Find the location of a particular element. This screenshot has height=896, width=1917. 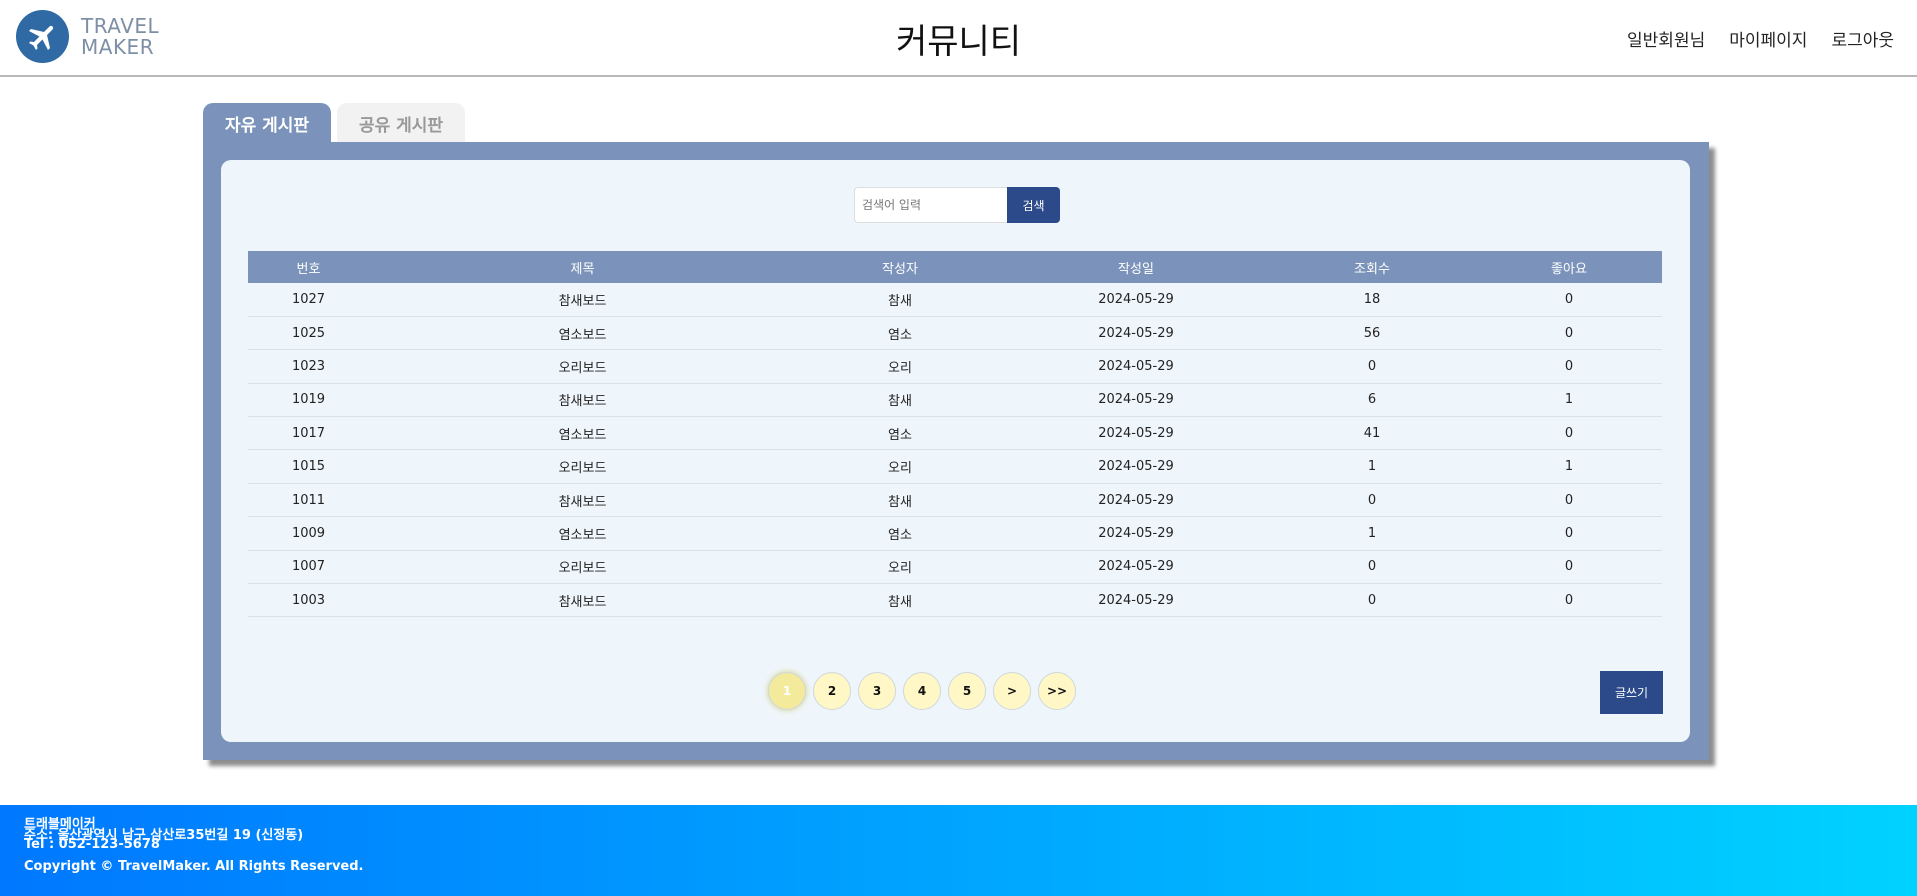

table-row: 1007 오리보드 오리 2024-05-29 0 0 is located at coordinates (955, 567).